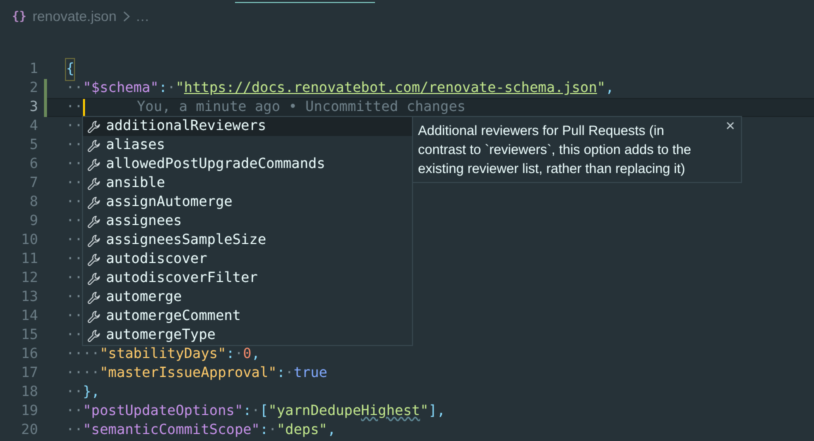 This screenshot has height=441, width=814. Describe the element at coordinates (70, 69) in the screenshot. I see `json-brace: {` at that location.